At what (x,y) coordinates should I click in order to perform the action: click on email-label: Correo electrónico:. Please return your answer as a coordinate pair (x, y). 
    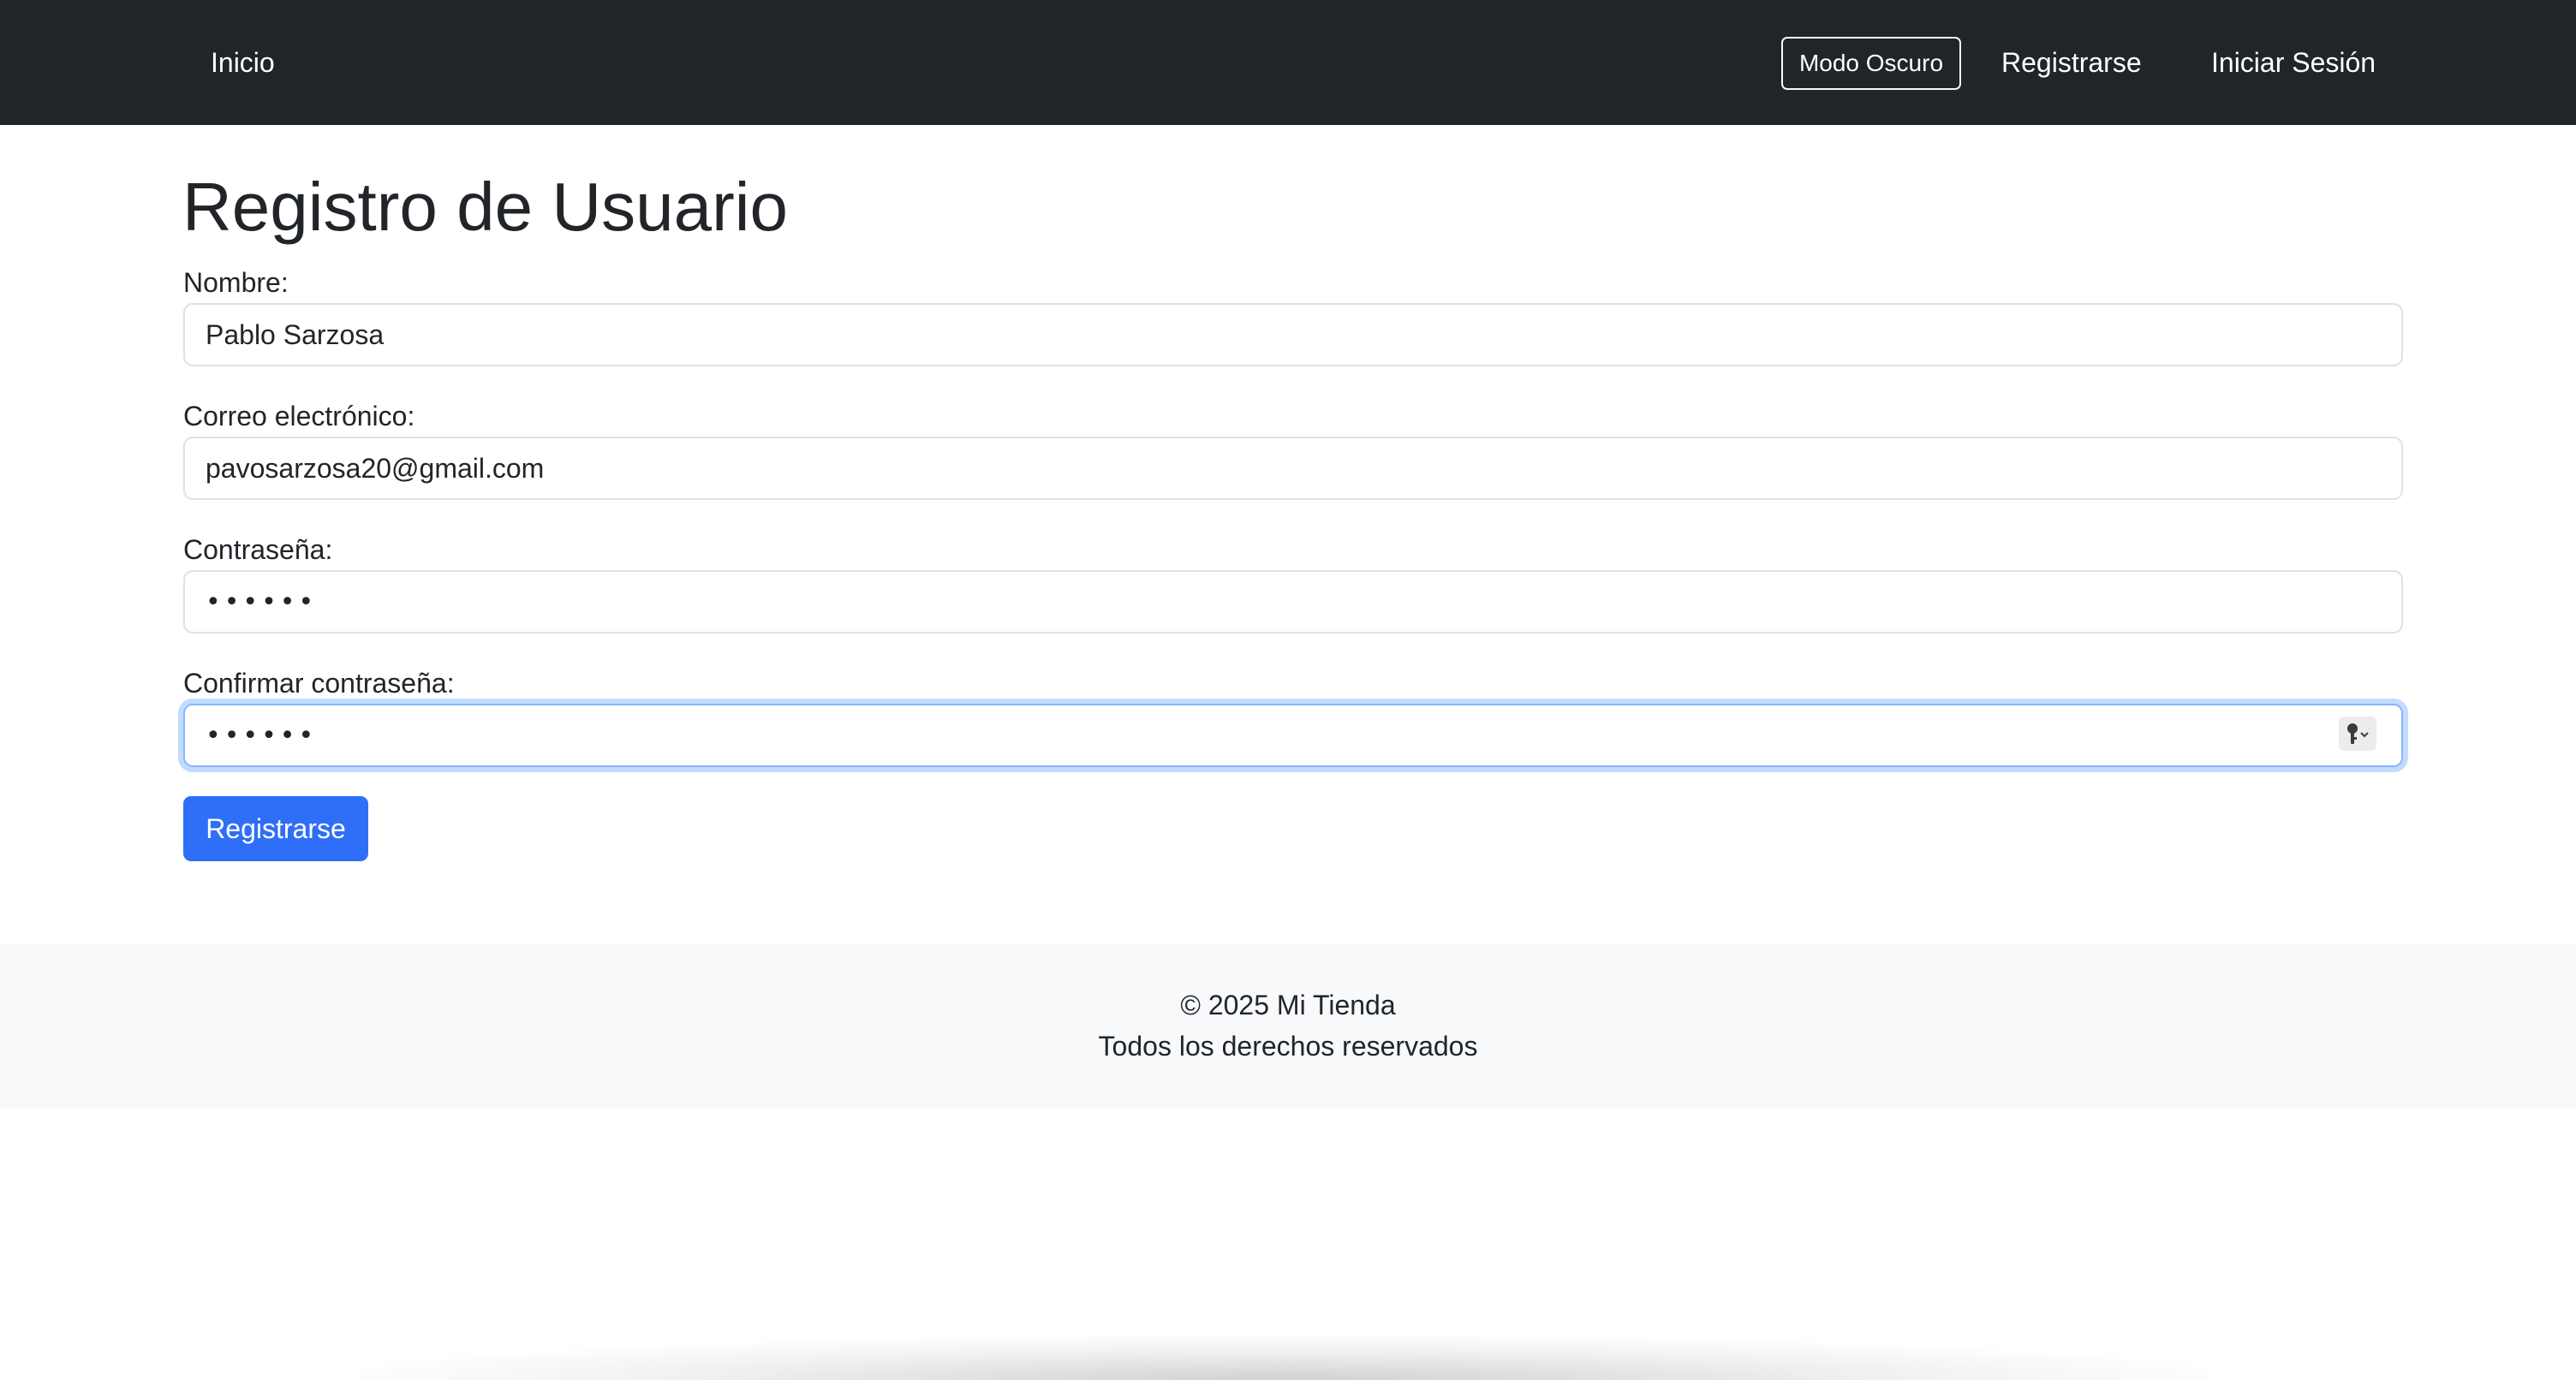
    Looking at the image, I should click on (299, 416).